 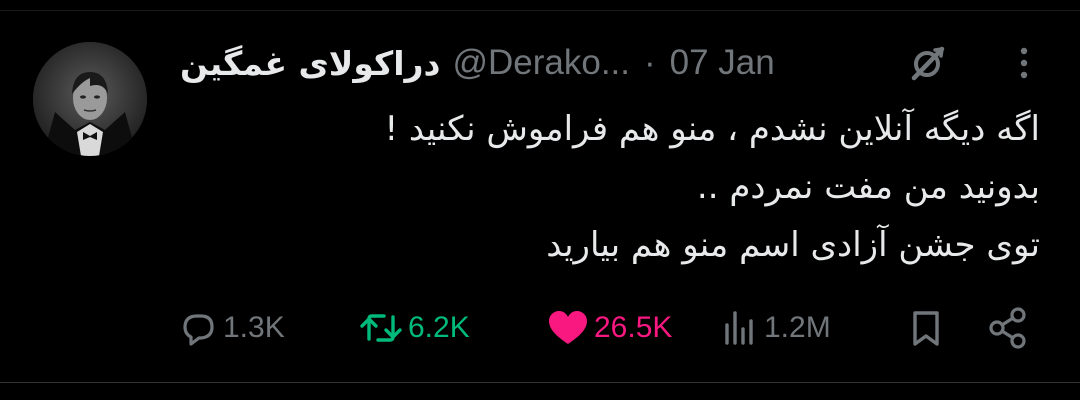 I want to click on views-button: 1.2M, so click(x=775, y=328).